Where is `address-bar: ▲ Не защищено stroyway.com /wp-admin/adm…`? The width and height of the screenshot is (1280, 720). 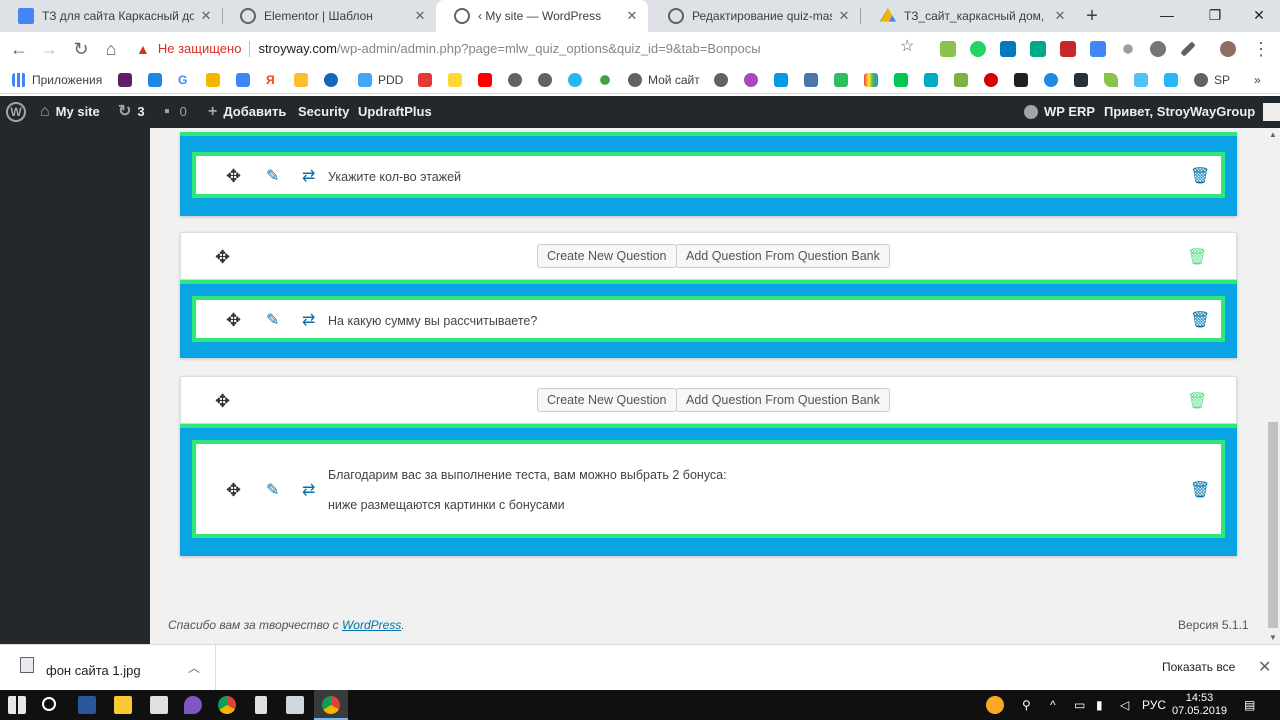
address-bar: ▲ Не защищено stroyway.com /wp-admin/adm… is located at coordinates (531, 49).